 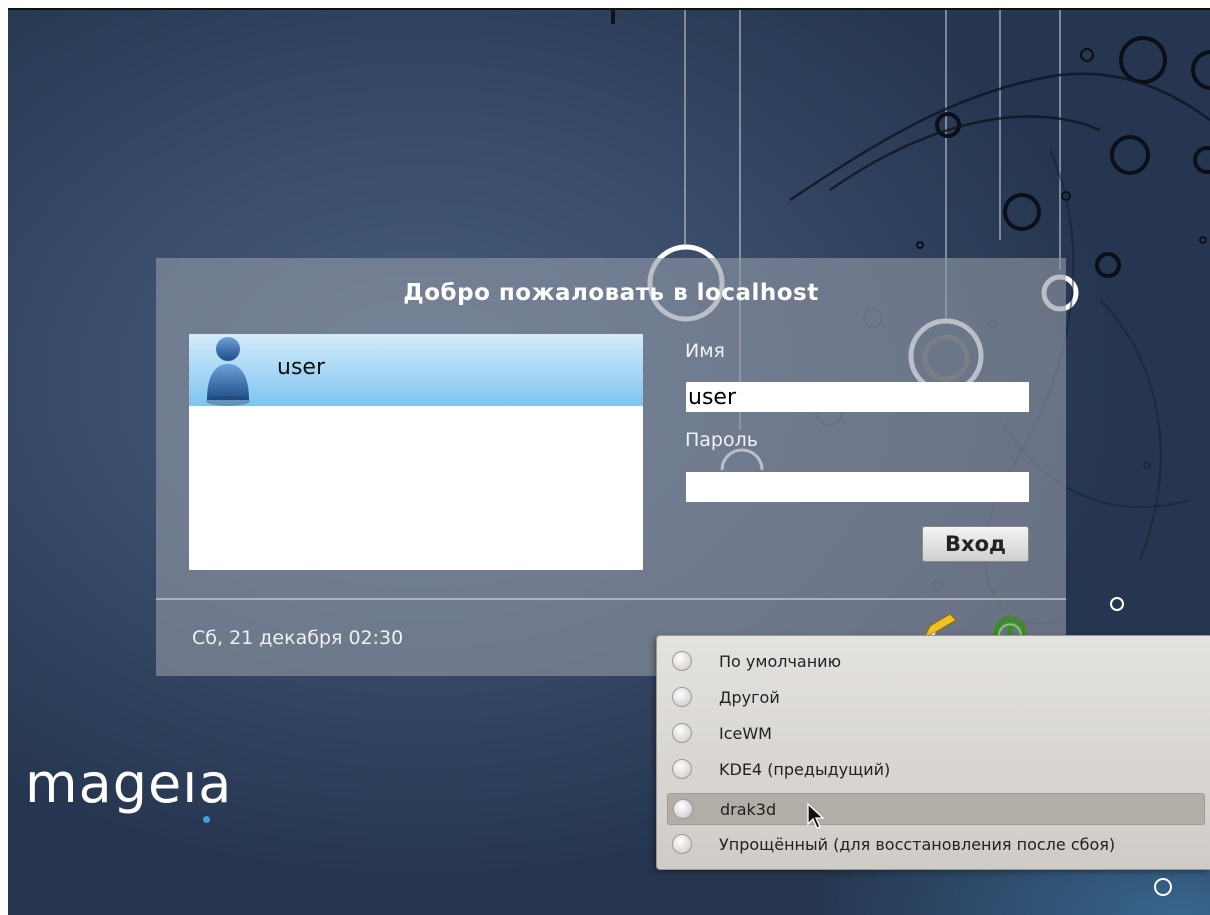 What do you see at coordinates (936, 734) in the screenshot?
I see `session-option-icewm: IceWM` at bounding box center [936, 734].